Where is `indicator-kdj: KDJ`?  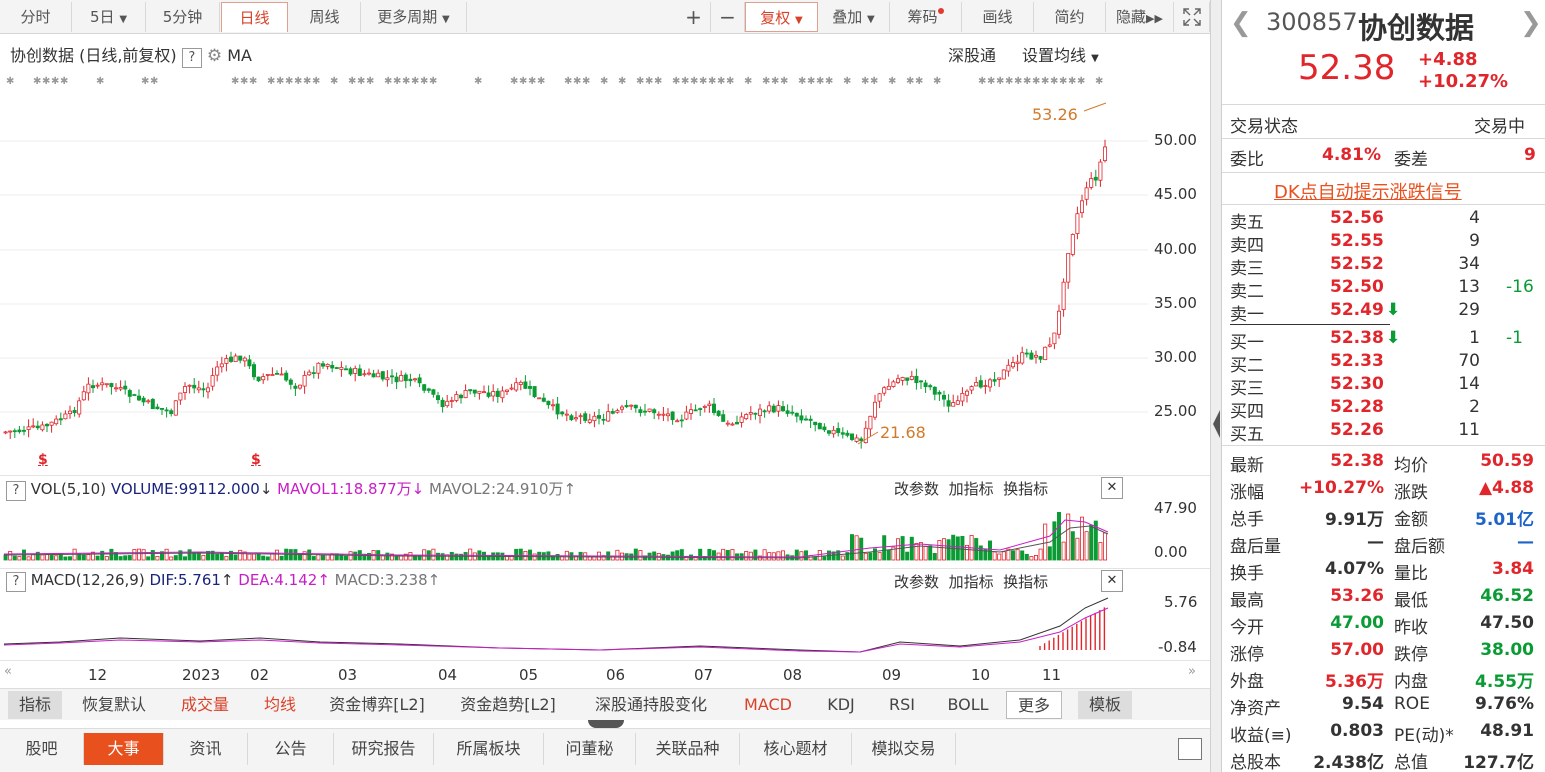
indicator-kdj: KDJ is located at coordinates (841, 705).